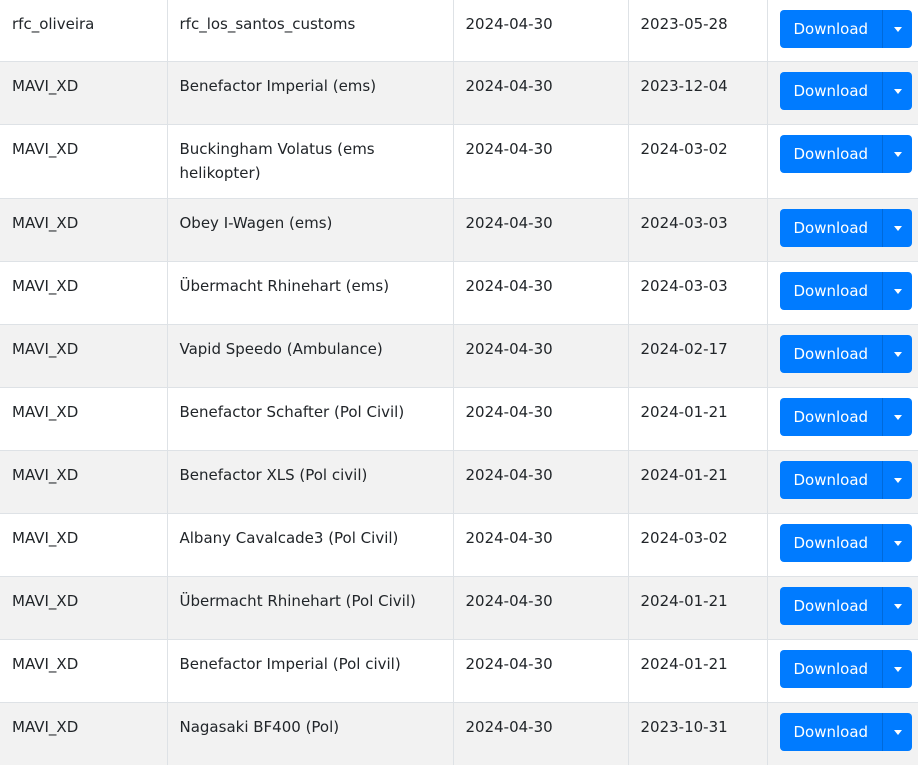  I want to click on resource-name: Benefactor Imperial (Pol civil), so click(290, 664).